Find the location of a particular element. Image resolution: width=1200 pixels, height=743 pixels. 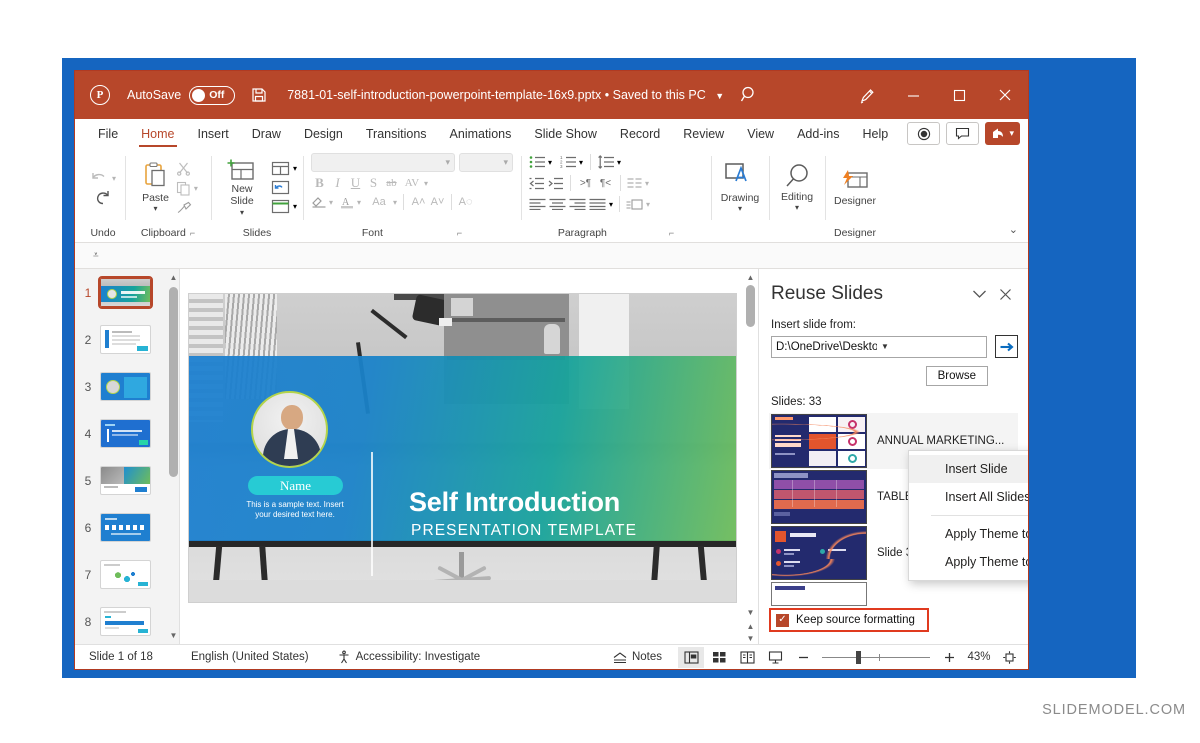

canvas-scroll-up-icon: ▲ is located at coordinates (750, 278).